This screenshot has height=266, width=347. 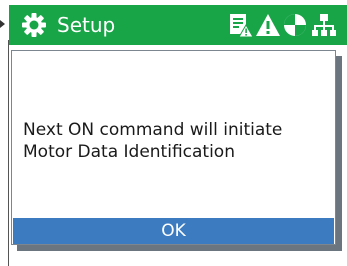 What do you see at coordinates (8, 153) in the screenshot?
I see `left-edge-line` at bounding box center [8, 153].